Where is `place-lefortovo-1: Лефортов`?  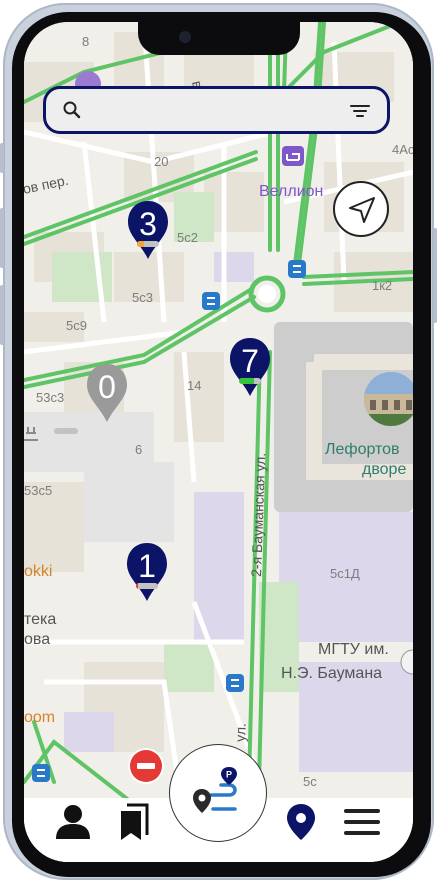 place-lefortovo-1: Лефортов is located at coordinates (362, 449).